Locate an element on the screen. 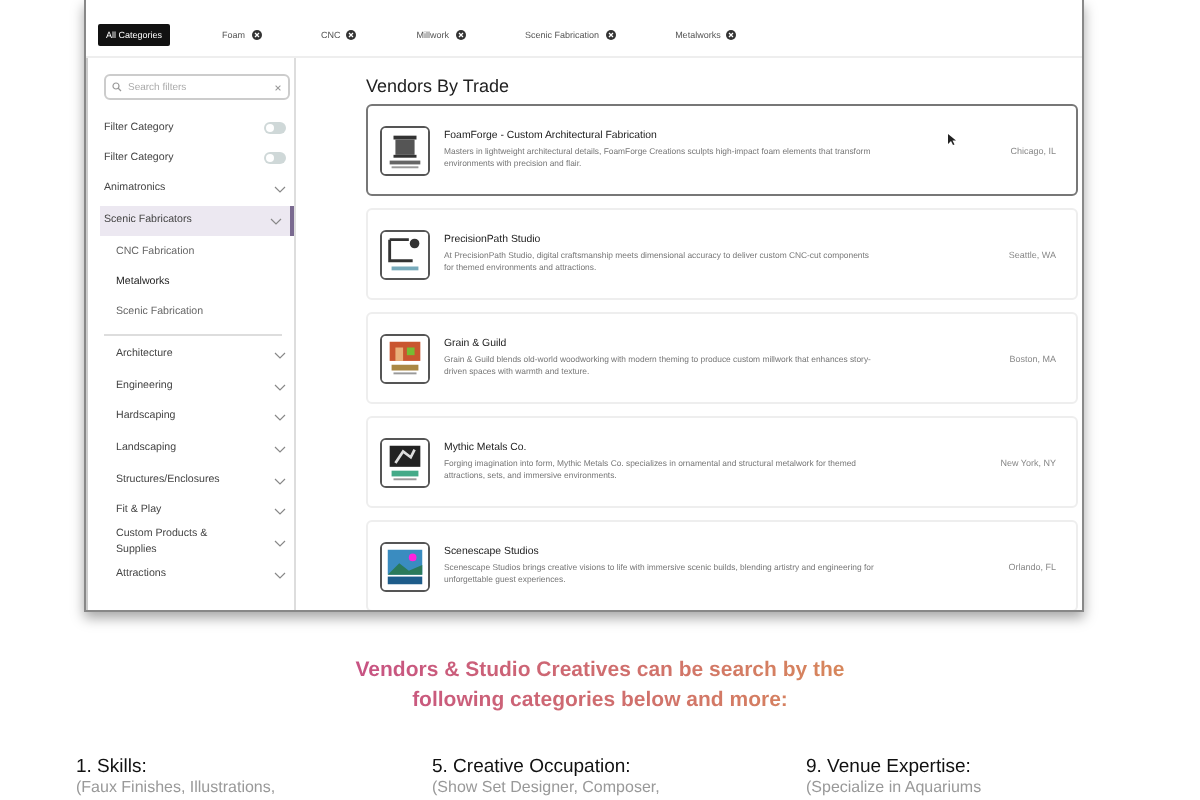 The image size is (1200, 800). section-heading: Vendors By Trade is located at coordinates (439, 86).